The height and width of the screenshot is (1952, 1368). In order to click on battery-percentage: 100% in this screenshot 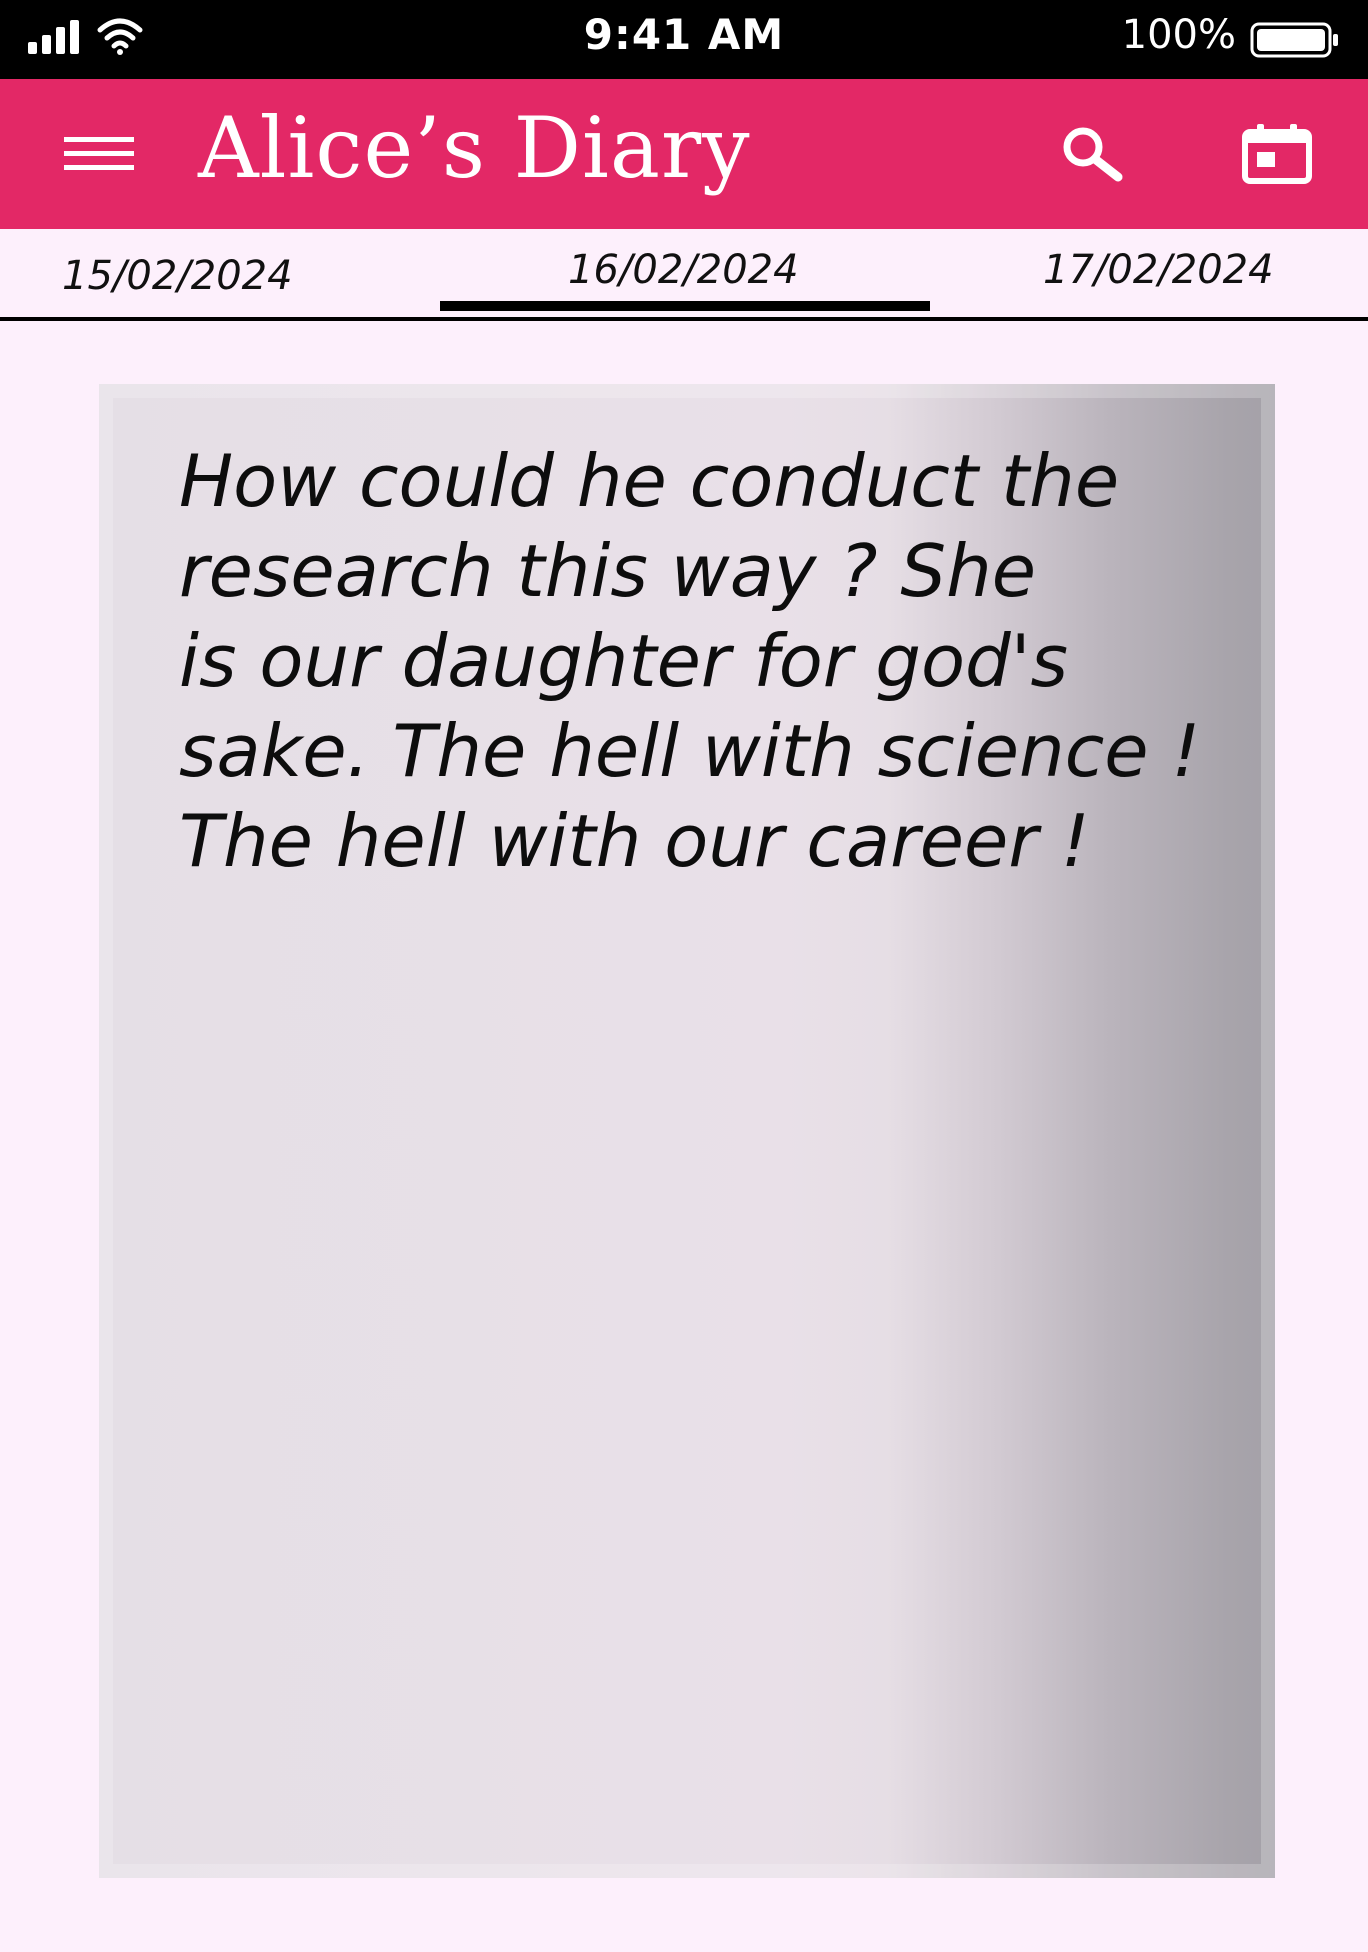, I will do `click(1178, 35)`.